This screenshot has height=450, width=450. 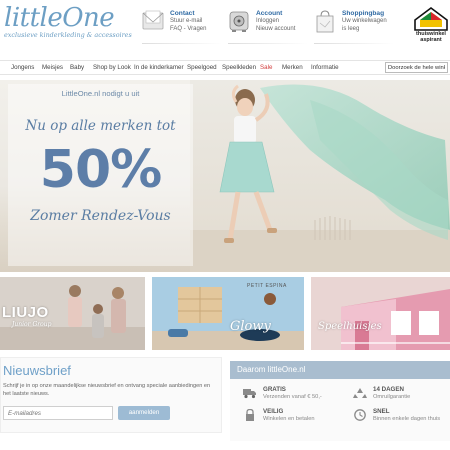 What do you see at coordinates (431, 19) in the screenshot?
I see `house-logo-icon` at bounding box center [431, 19].